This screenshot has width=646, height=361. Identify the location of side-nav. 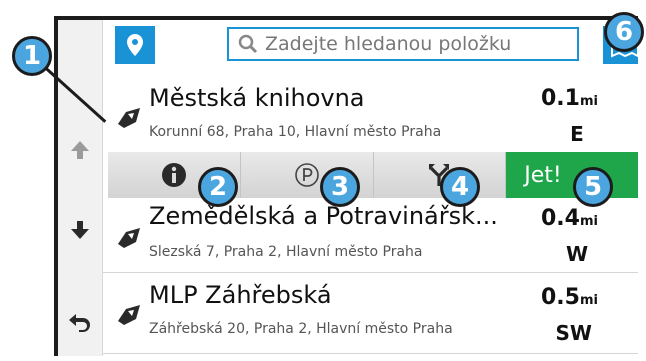
(80, 188).